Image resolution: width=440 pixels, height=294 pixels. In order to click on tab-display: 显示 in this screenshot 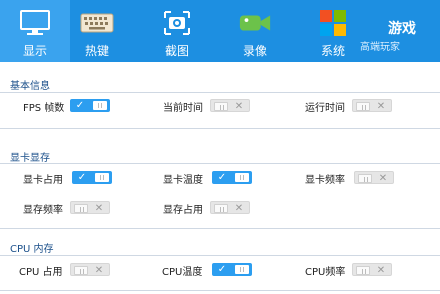, I will do `click(35, 31)`.